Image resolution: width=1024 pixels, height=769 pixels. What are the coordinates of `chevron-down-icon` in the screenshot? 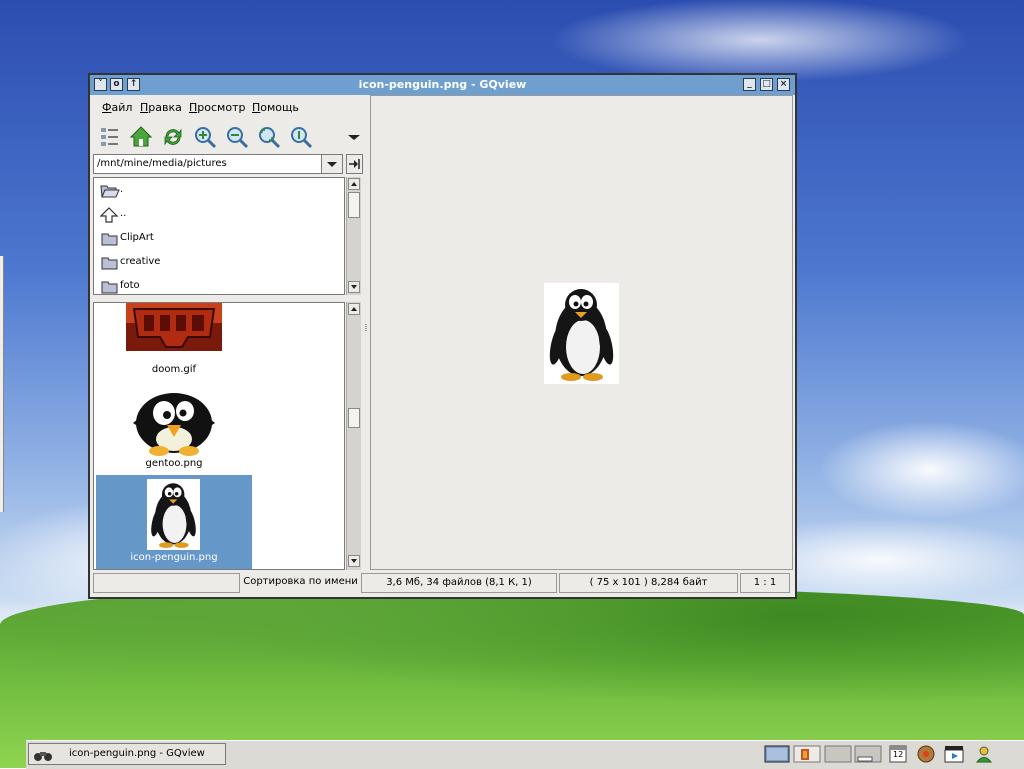 It's located at (332, 164).